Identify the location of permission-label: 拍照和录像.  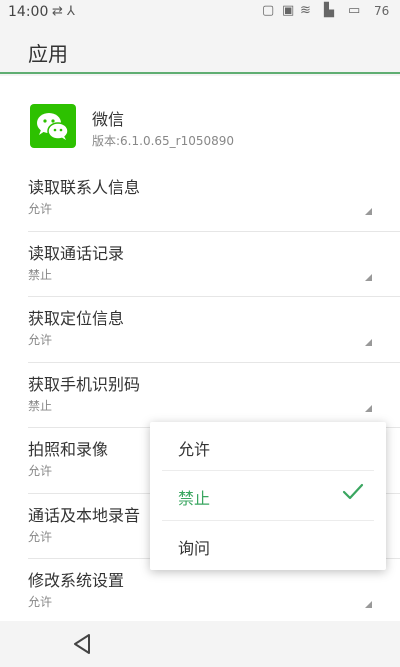
(68, 449).